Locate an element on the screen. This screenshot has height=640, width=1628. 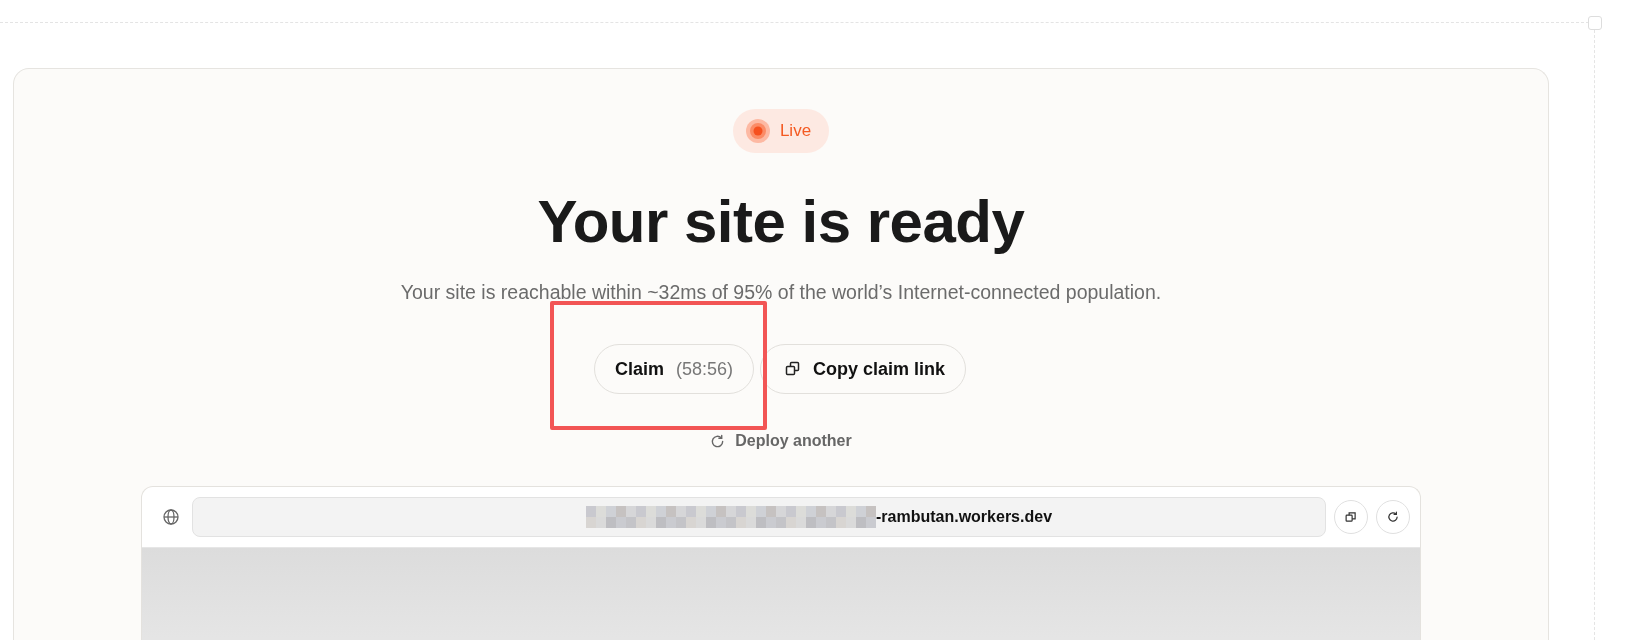
page-heading: Your site is ready is located at coordinates (781, 222).